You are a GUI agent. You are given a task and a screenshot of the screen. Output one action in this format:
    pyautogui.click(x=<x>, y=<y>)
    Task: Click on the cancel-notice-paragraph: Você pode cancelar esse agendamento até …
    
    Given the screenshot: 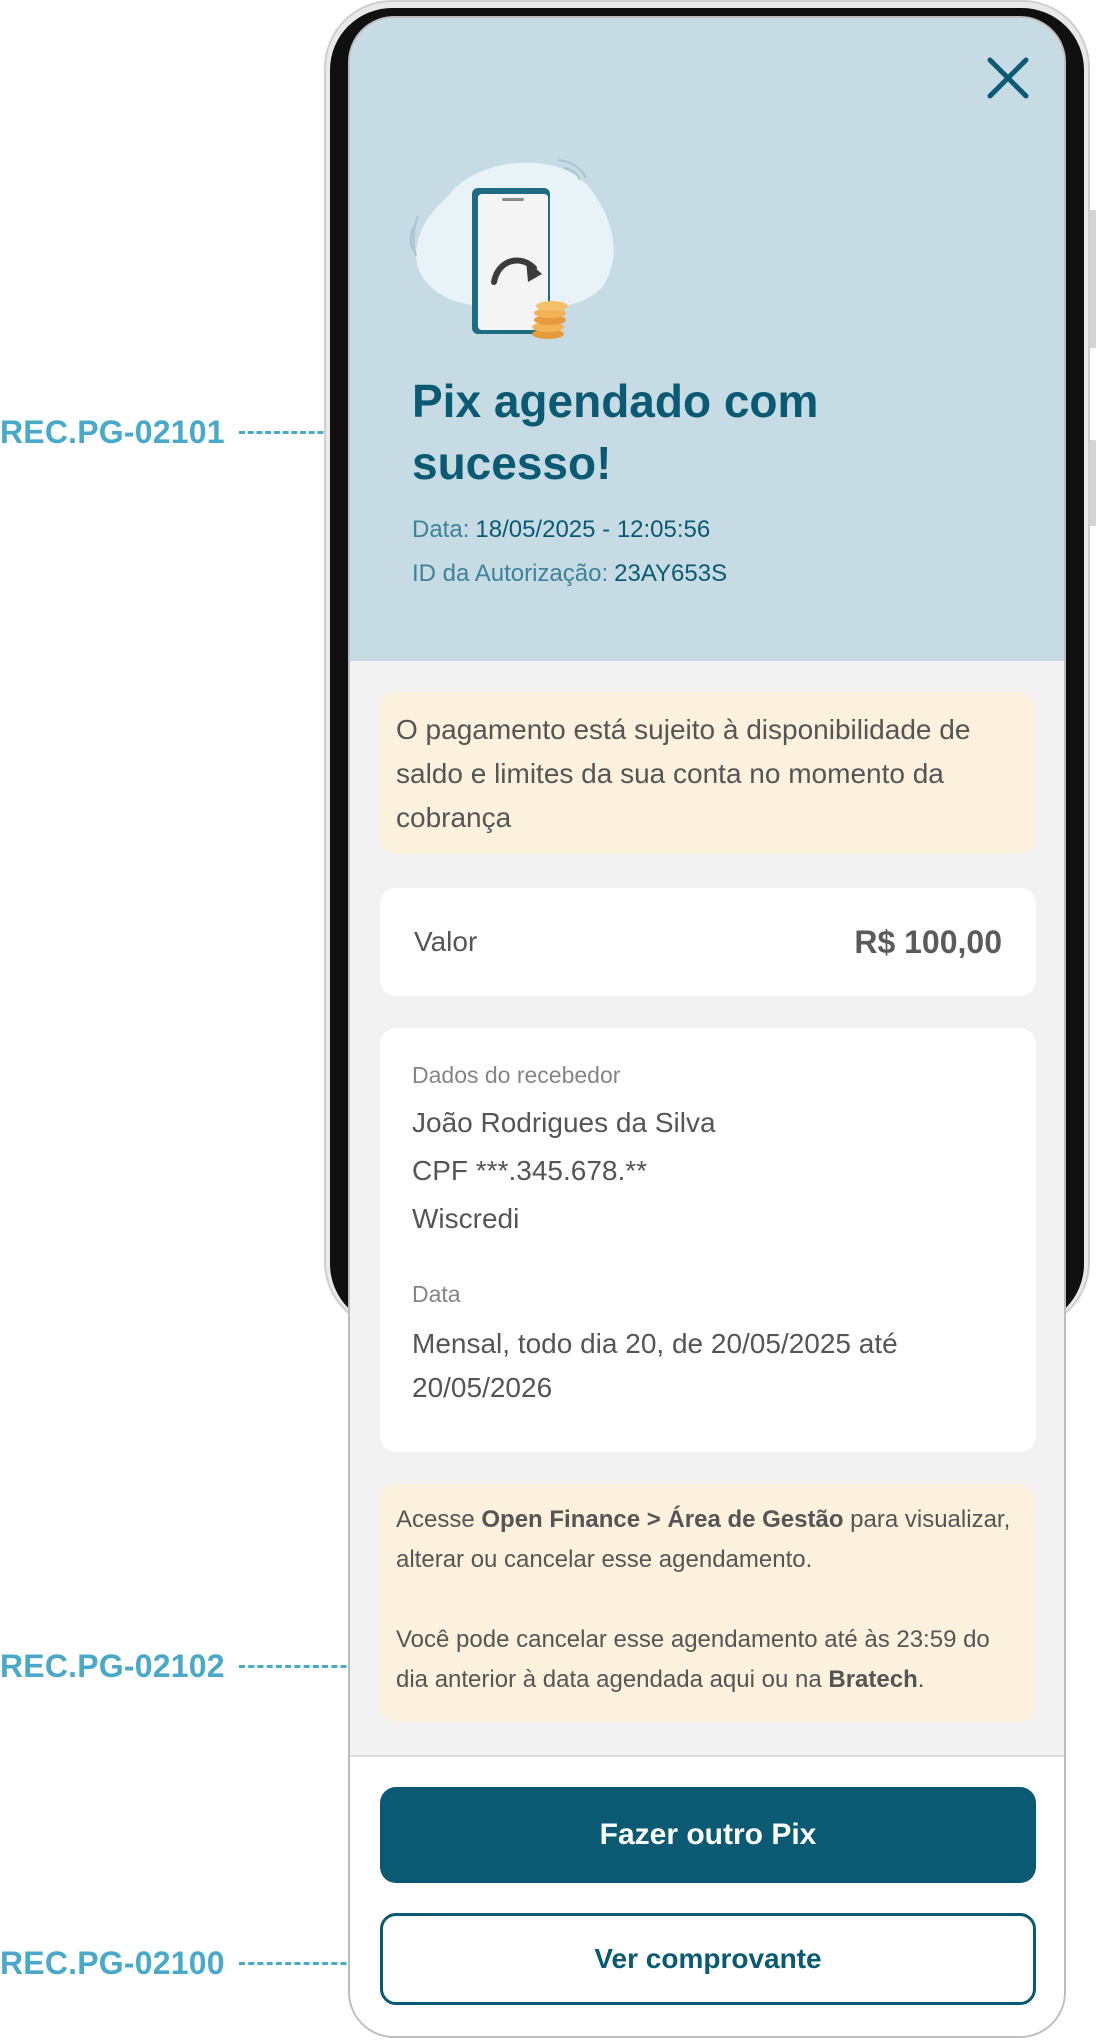 What is the action you would take?
    pyautogui.click(x=708, y=1660)
    